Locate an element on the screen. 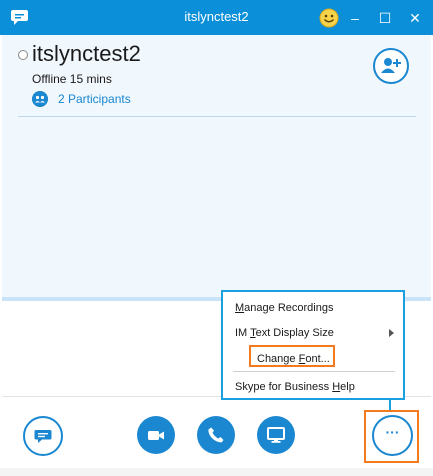 The width and height of the screenshot is (433, 476). present-button is located at coordinates (276, 435).